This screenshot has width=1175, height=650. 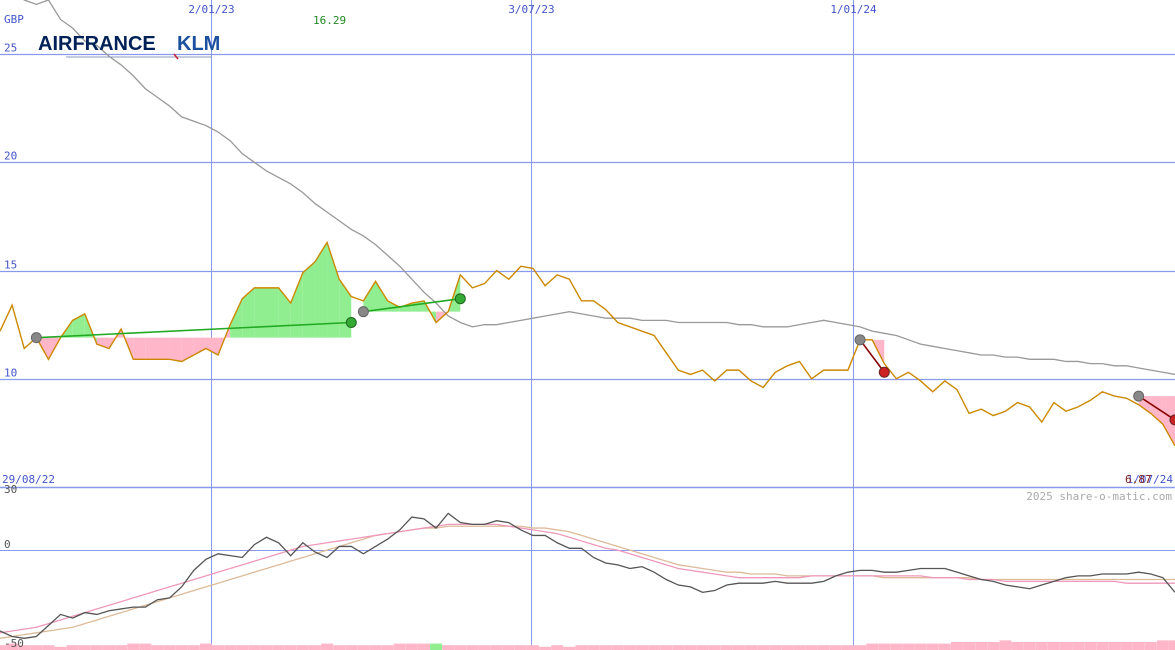 What do you see at coordinates (531, 9) in the screenshot?
I see `x-tick-label: 3/07/23` at bounding box center [531, 9].